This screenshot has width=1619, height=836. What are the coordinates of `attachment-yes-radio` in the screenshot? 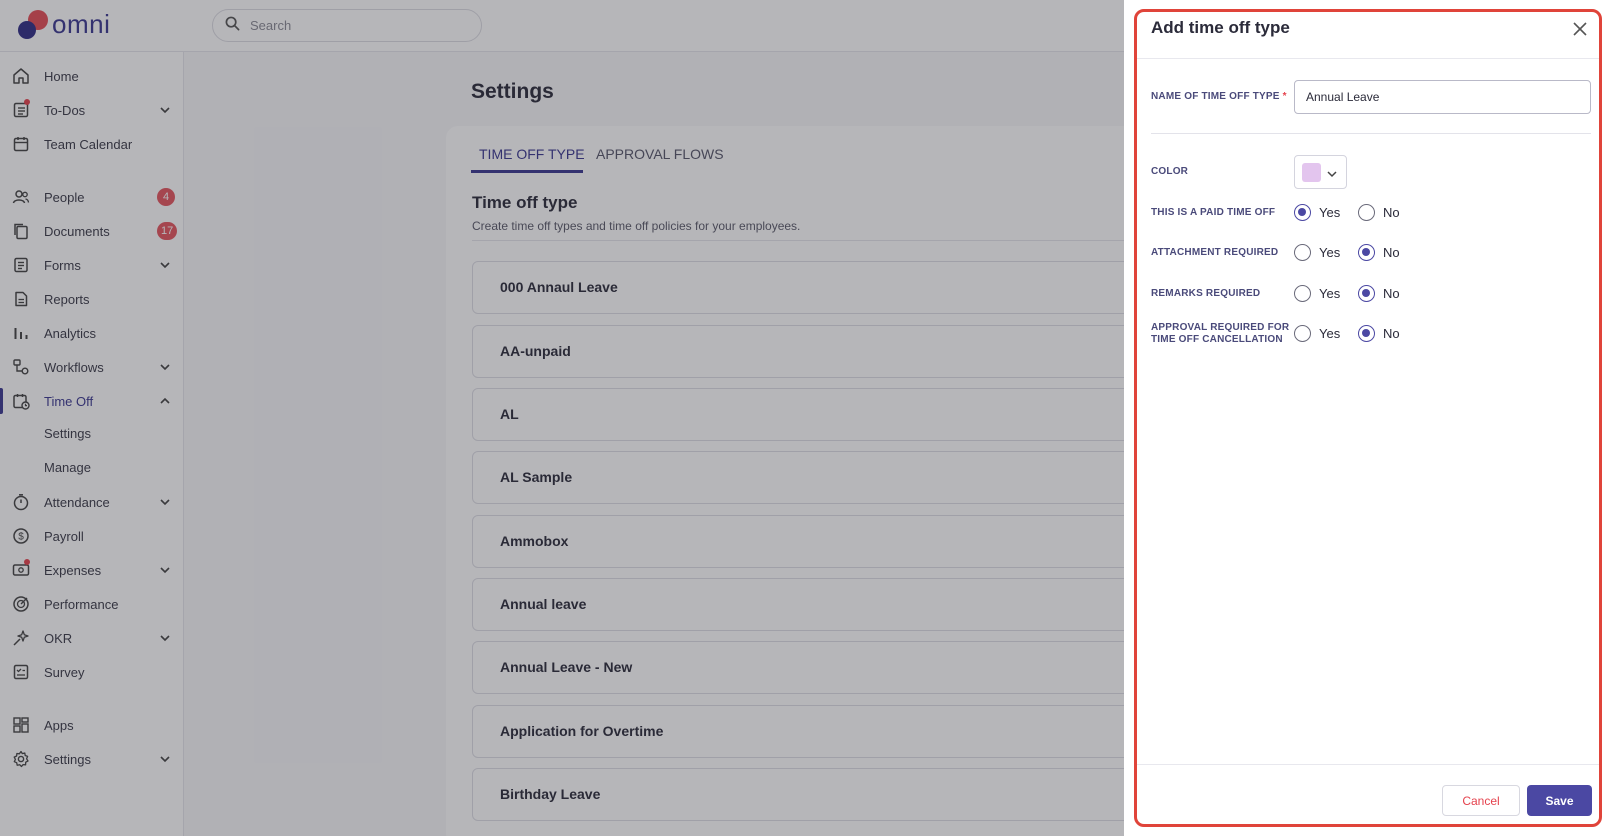 It's located at (1302, 252).